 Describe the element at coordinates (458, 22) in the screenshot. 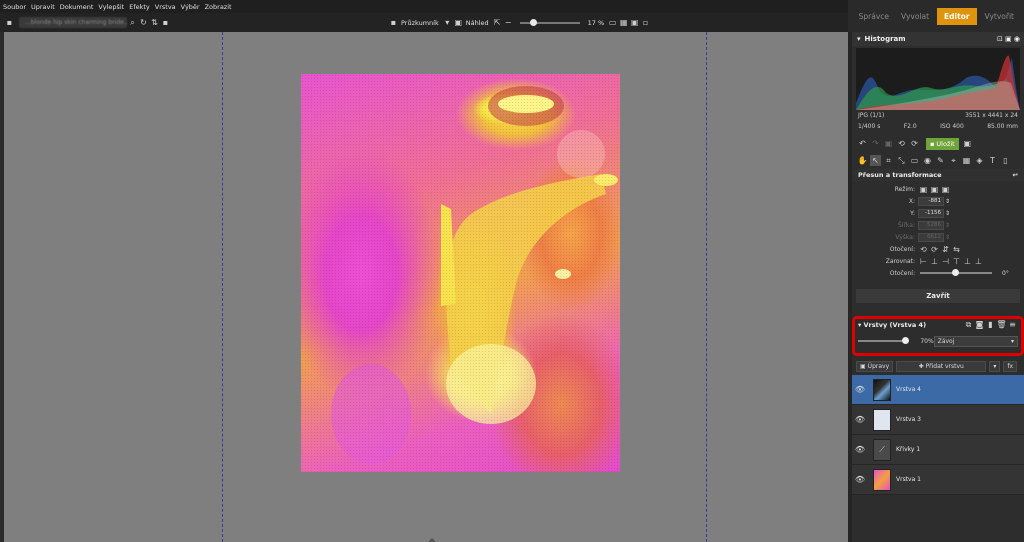

I see `preview-icon: ▣` at that location.